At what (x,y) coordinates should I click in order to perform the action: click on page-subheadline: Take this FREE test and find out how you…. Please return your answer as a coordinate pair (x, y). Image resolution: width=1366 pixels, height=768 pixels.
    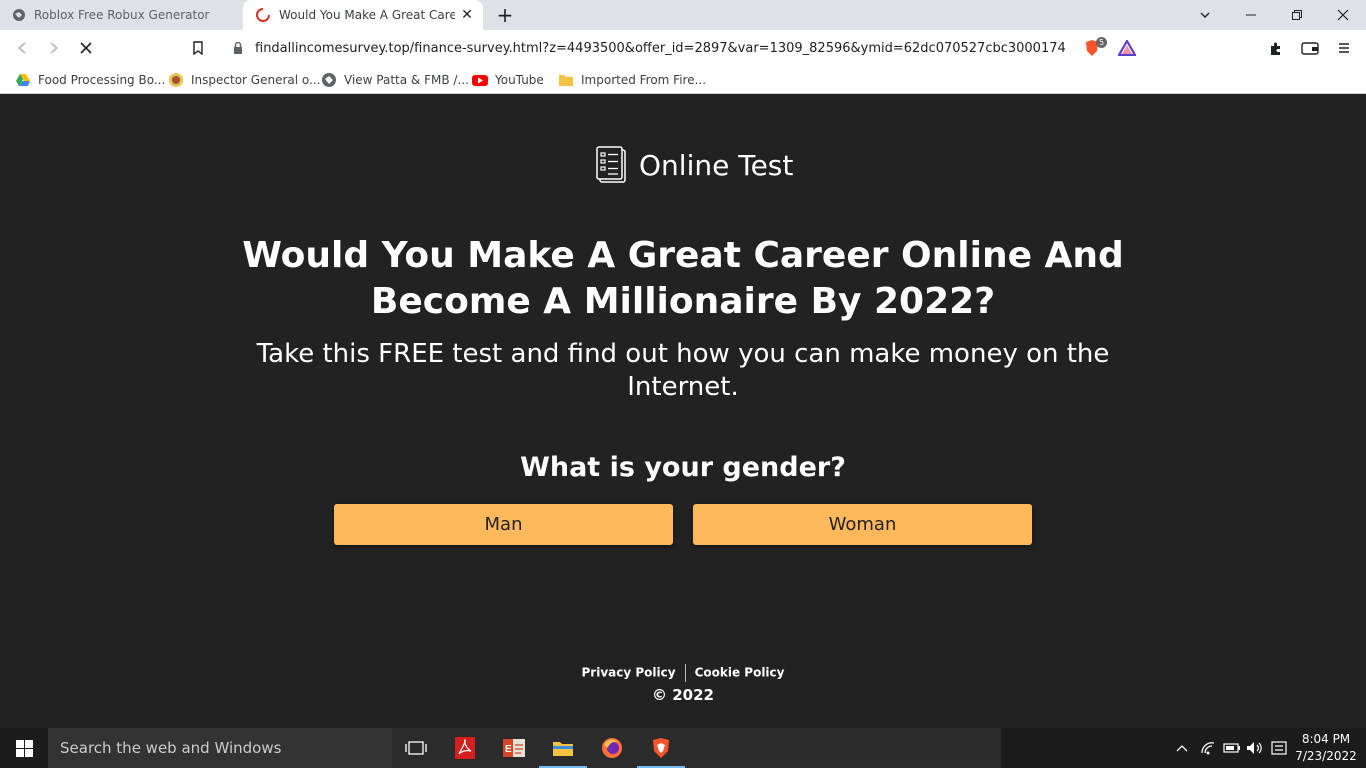
    Looking at the image, I should click on (683, 370).